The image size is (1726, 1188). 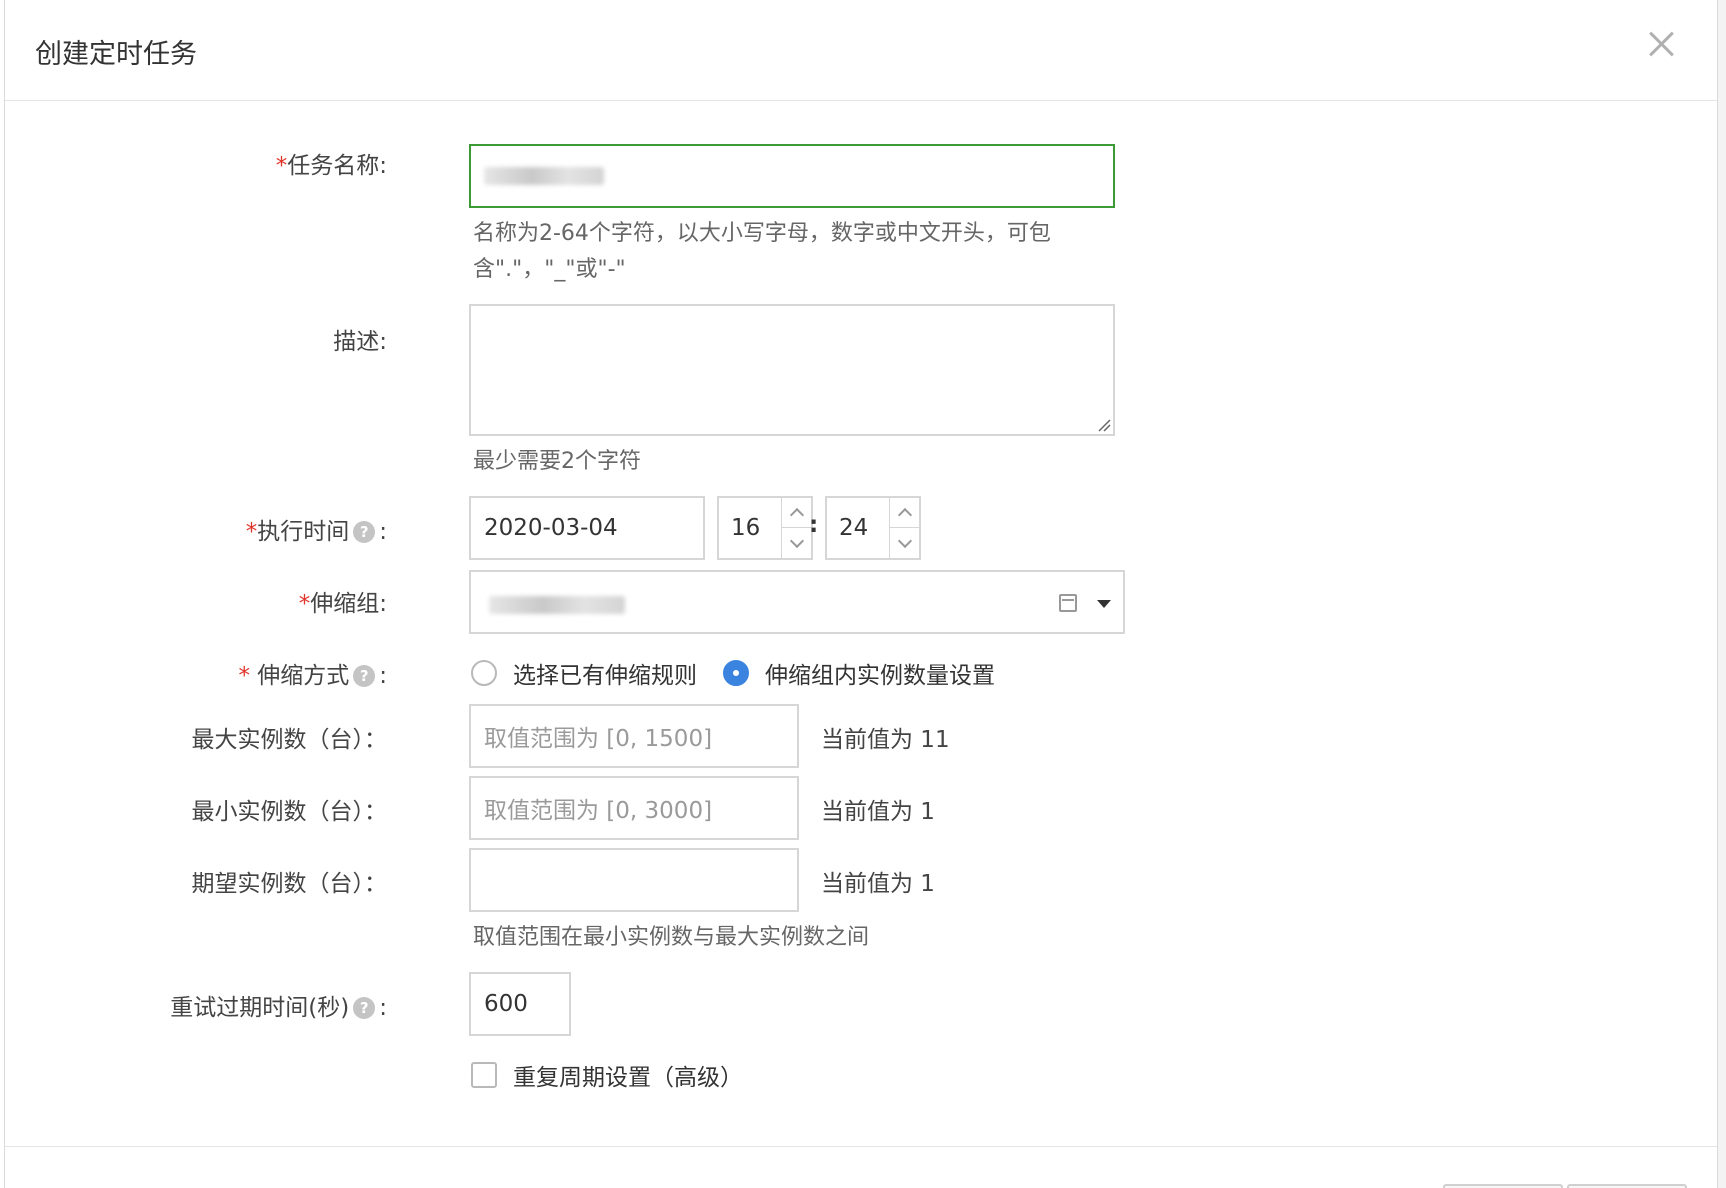 What do you see at coordinates (671, 937) in the screenshot?
I see `desired-instances-hint: 取值范围在最小实例数与最大实例数之间` at bounding box center [671, 937].